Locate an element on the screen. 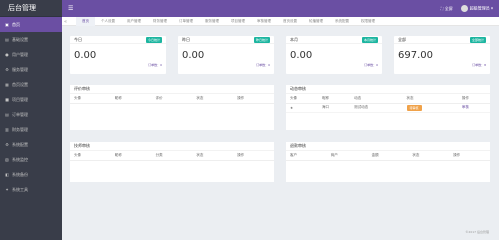  tab-1: 个人设置 is located at coordinates (108, 21).